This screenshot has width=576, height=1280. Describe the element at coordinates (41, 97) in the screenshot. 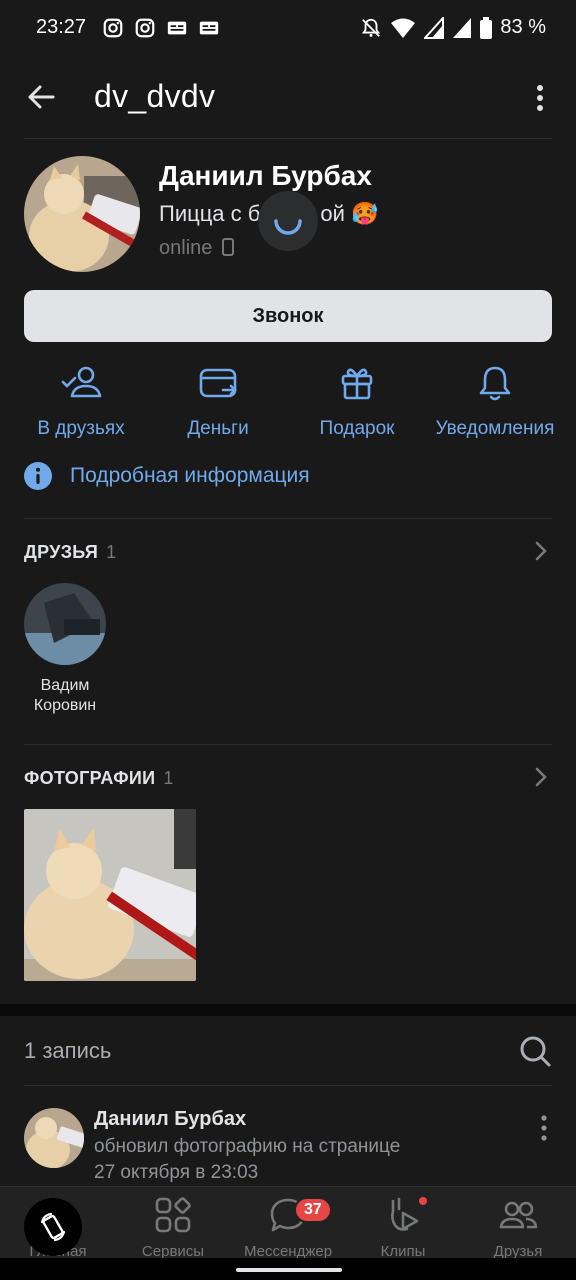

I see `back-arrow-icon` at that location.